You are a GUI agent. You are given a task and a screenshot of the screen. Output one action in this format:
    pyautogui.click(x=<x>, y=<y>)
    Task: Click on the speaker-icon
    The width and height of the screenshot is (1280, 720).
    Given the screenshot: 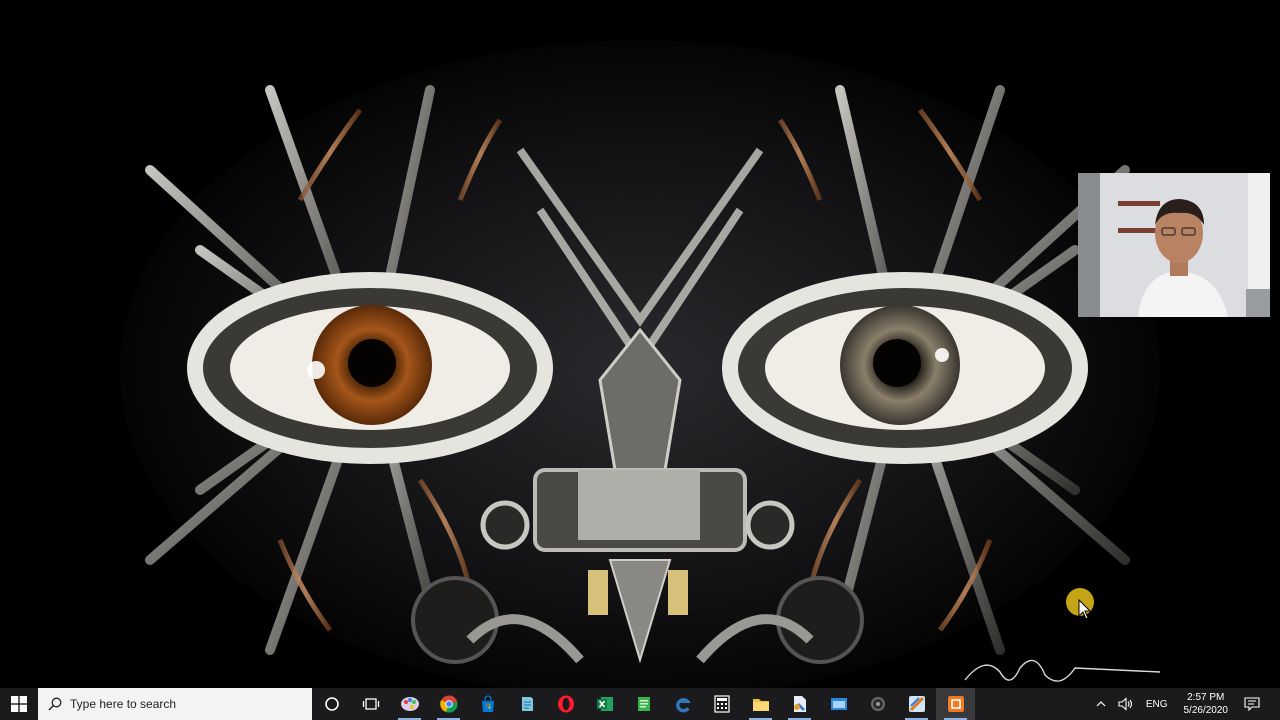 What is the action you would take?
    pyautogui.click(x=1125, y=704)
    